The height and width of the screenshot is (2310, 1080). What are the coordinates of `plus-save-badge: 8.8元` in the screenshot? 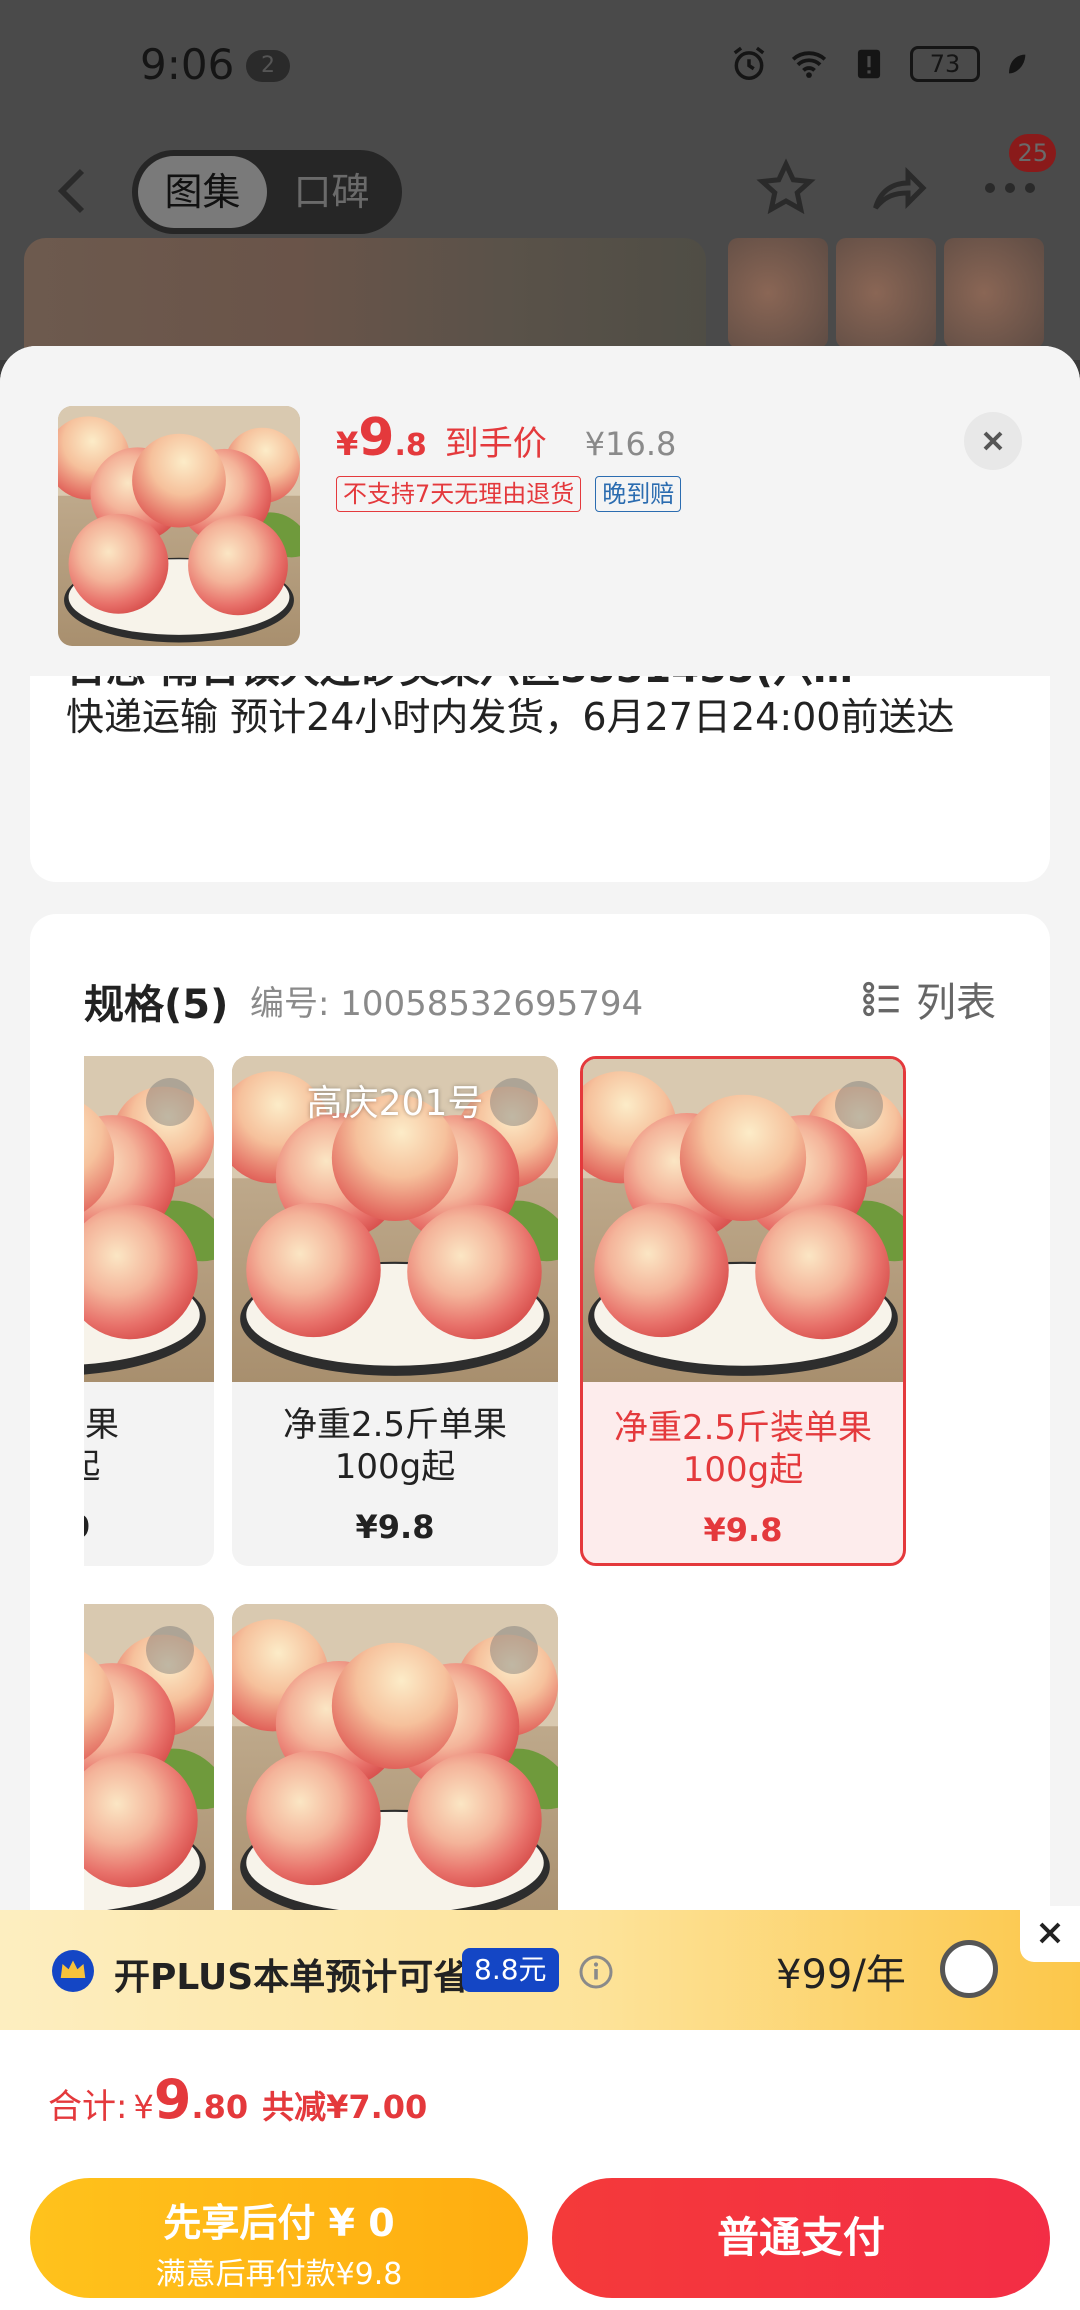 It's located at (510, 1970).